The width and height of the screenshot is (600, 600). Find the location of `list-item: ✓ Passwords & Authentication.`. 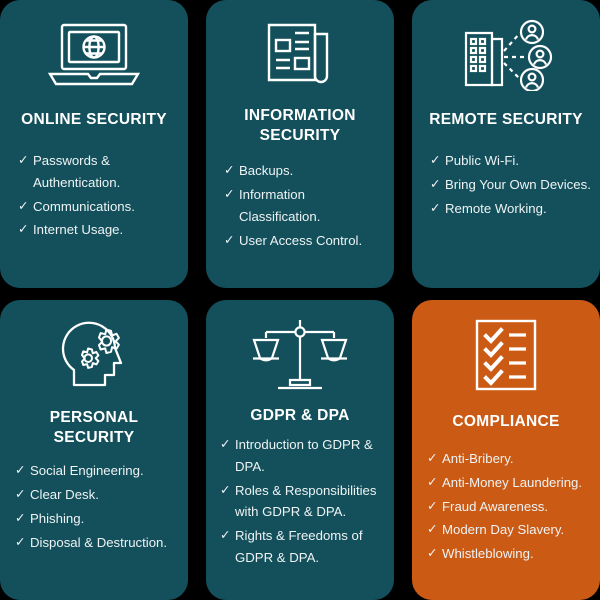

list-item: ✓ Passwords & Authentication. is located at coordinates (98, 172).